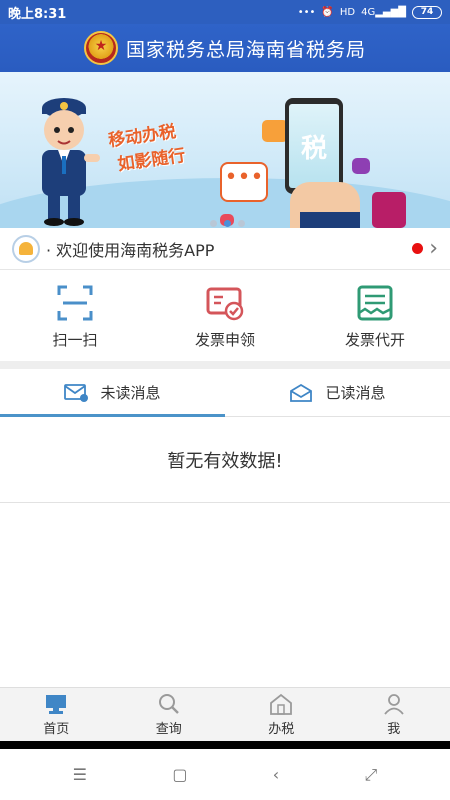  What do you see at coordinates (225, 249) in the screenshot?
I see `notice-bar: · 欢迎使用海南税务APP ›` at bounding box center [225, 249].